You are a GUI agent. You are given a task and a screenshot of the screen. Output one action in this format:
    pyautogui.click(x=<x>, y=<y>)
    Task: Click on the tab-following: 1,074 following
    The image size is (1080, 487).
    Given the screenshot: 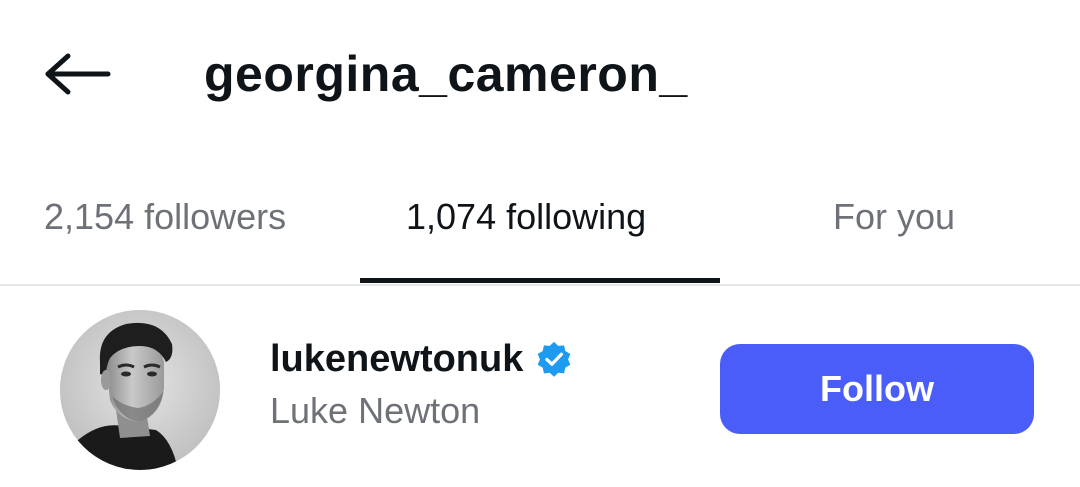 What is the action you would take?
    pyautogui.click(x=540, y=232)
    